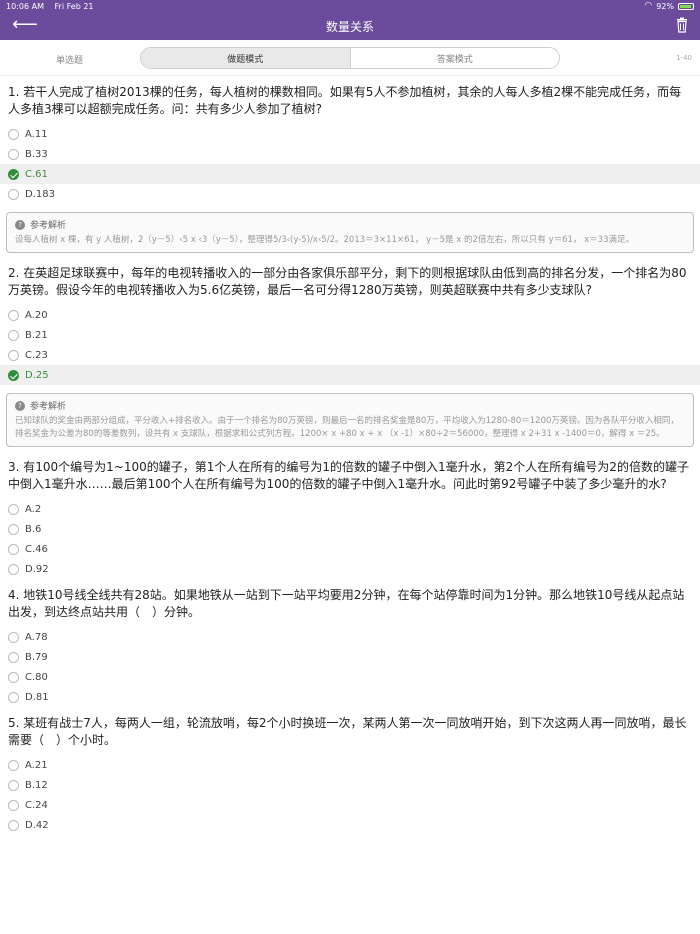  What do you see at coordinates (350, 529) in the screenshot?
I see `option-b: B.6` at bounding box center [350, 529].